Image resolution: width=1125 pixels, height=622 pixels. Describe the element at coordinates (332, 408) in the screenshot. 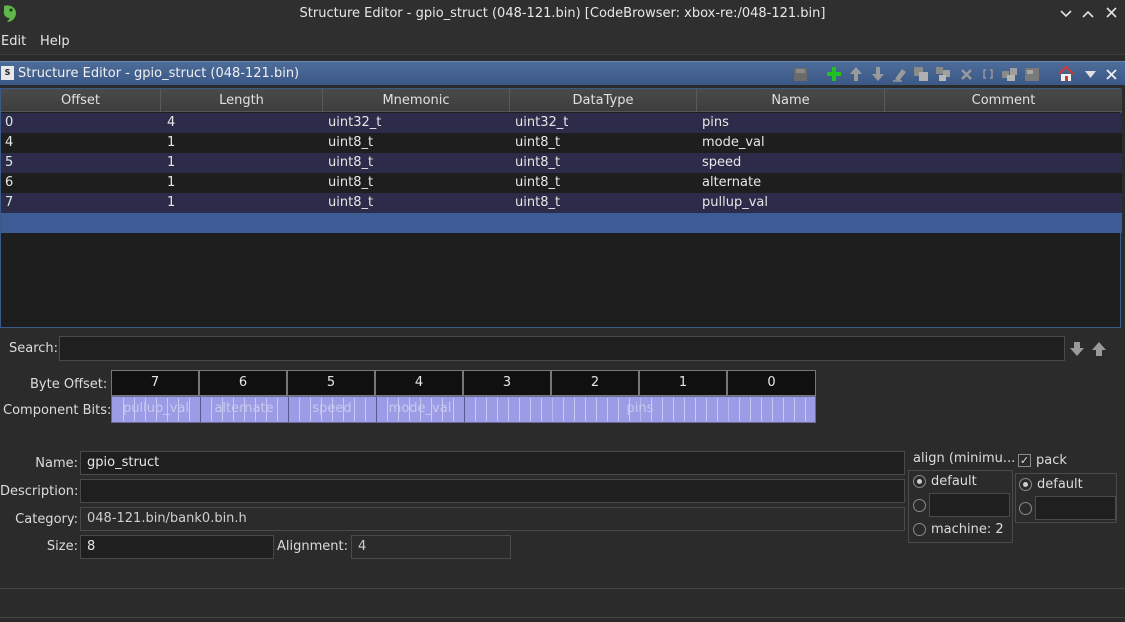

I see `bit-field-speed: speed` at that location.